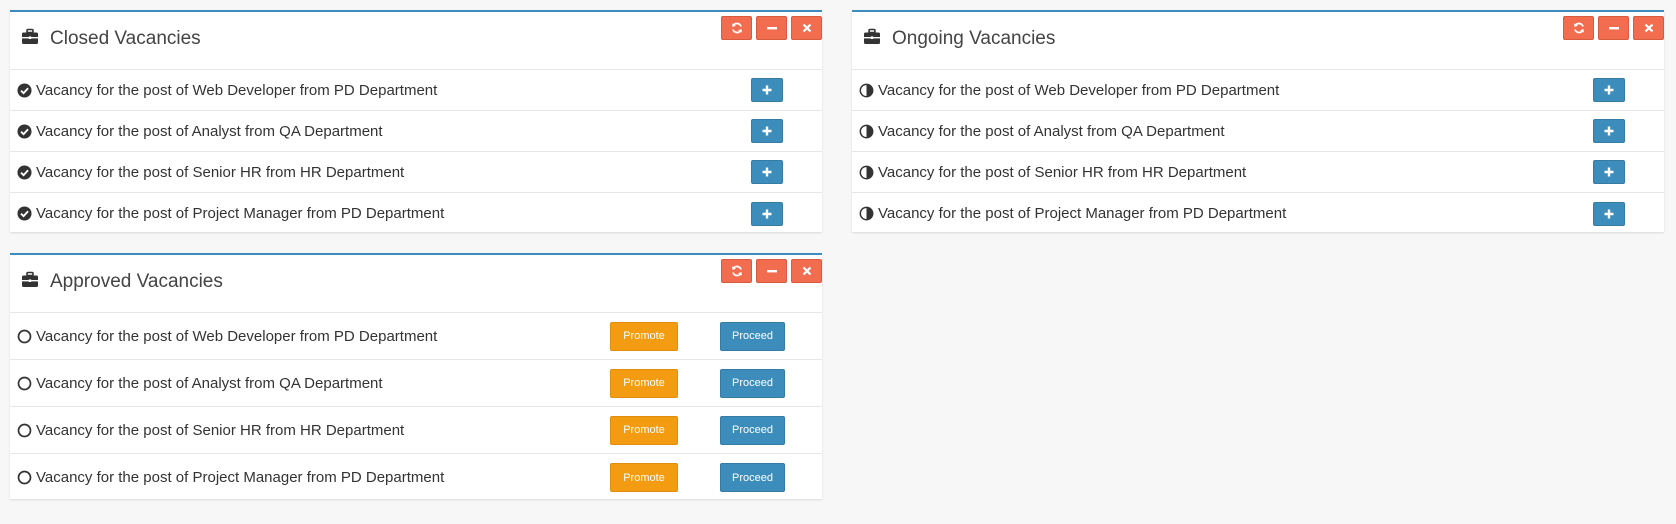 The height and width of the screenshot is (524, 1676). What do you see at coordinates (416, 284) in the screenshot?
I see `panel-header: Approved Vacancies` at bounding box center [416, 284].